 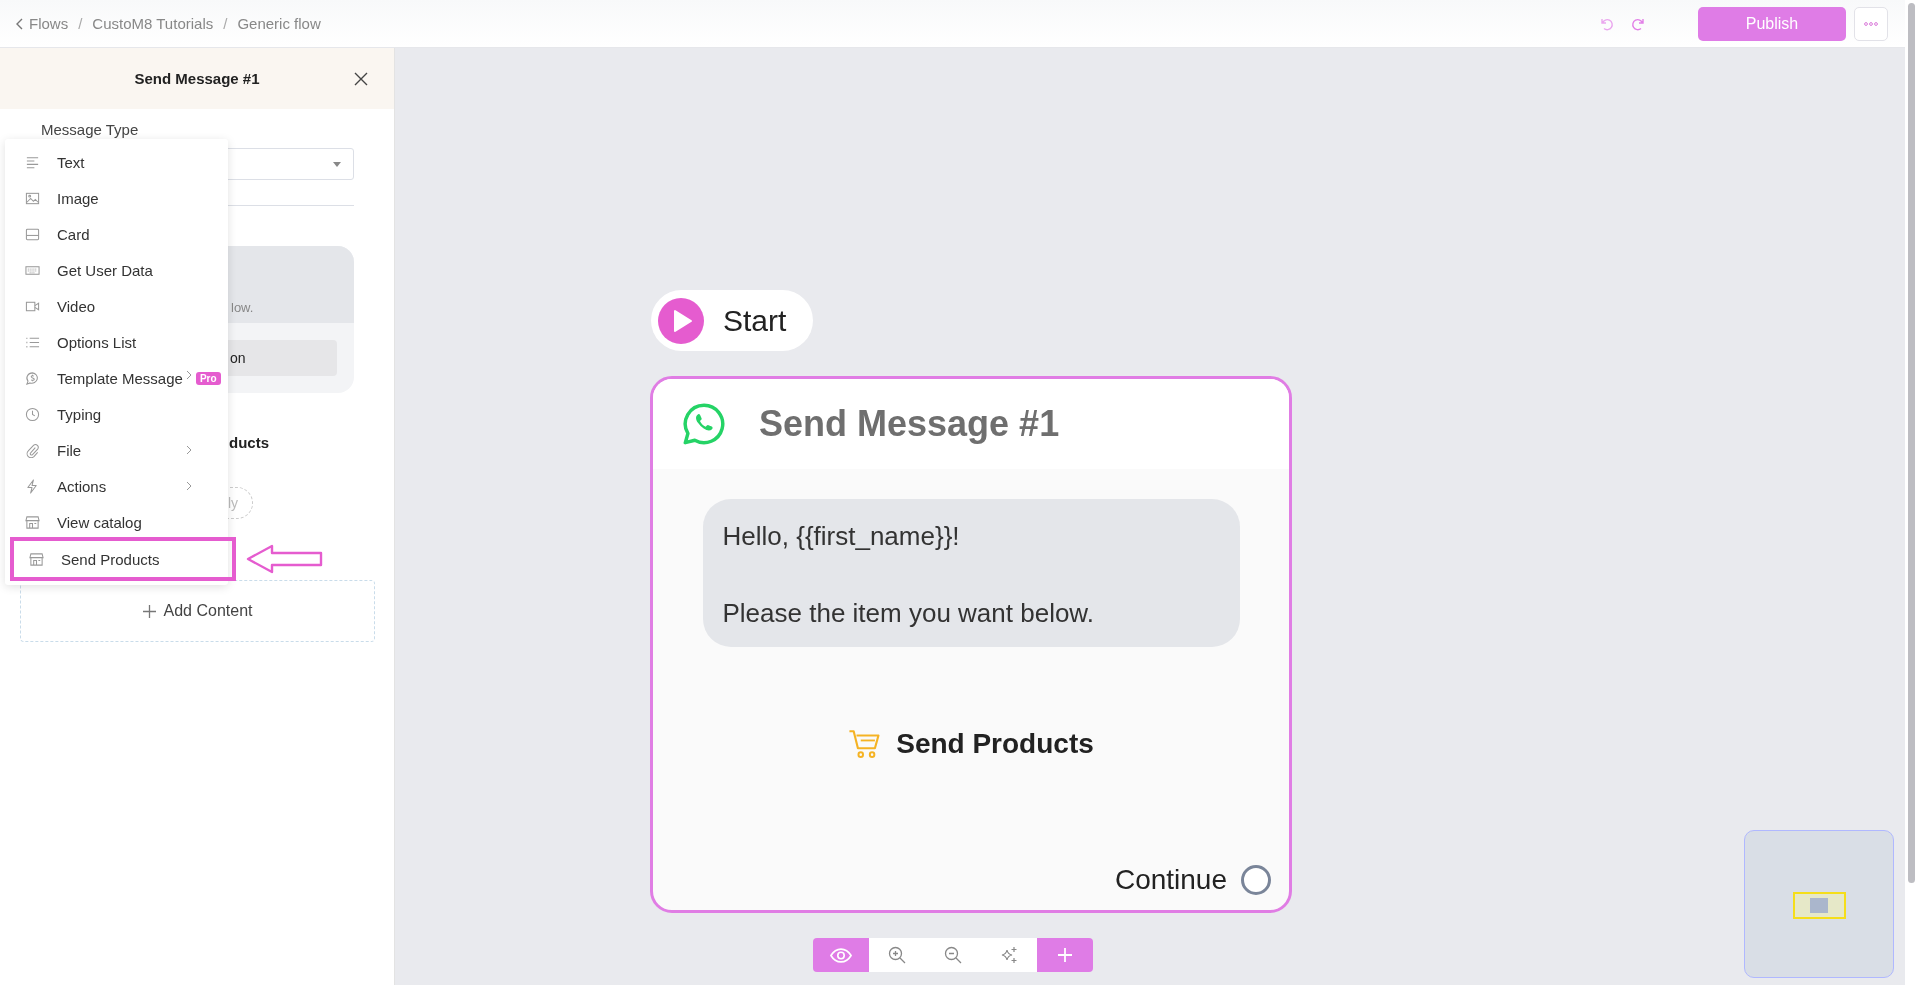 What do you see at coordinates (116, 450) in the screenshot?
I see `menu-item: File` at bounding box center [116, 450].